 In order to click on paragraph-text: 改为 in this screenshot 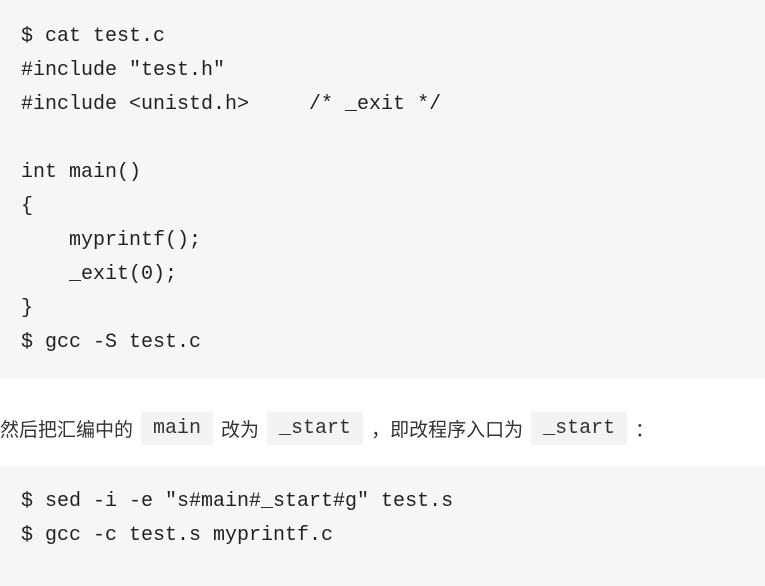, I will do `click(240, 429)`.